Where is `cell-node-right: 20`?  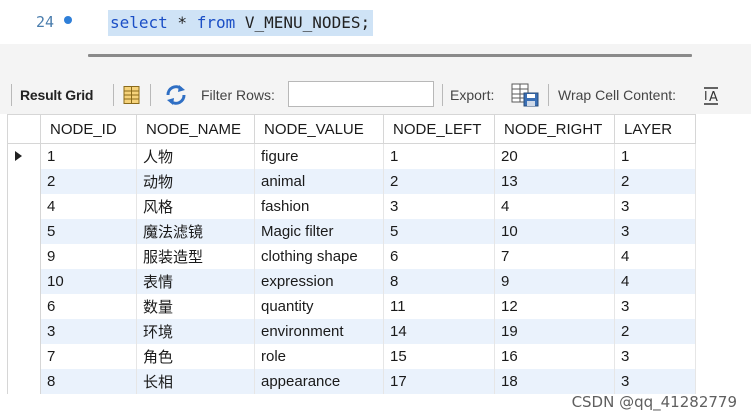 cell-node-right: 20 is located at coordinates (554, 156).